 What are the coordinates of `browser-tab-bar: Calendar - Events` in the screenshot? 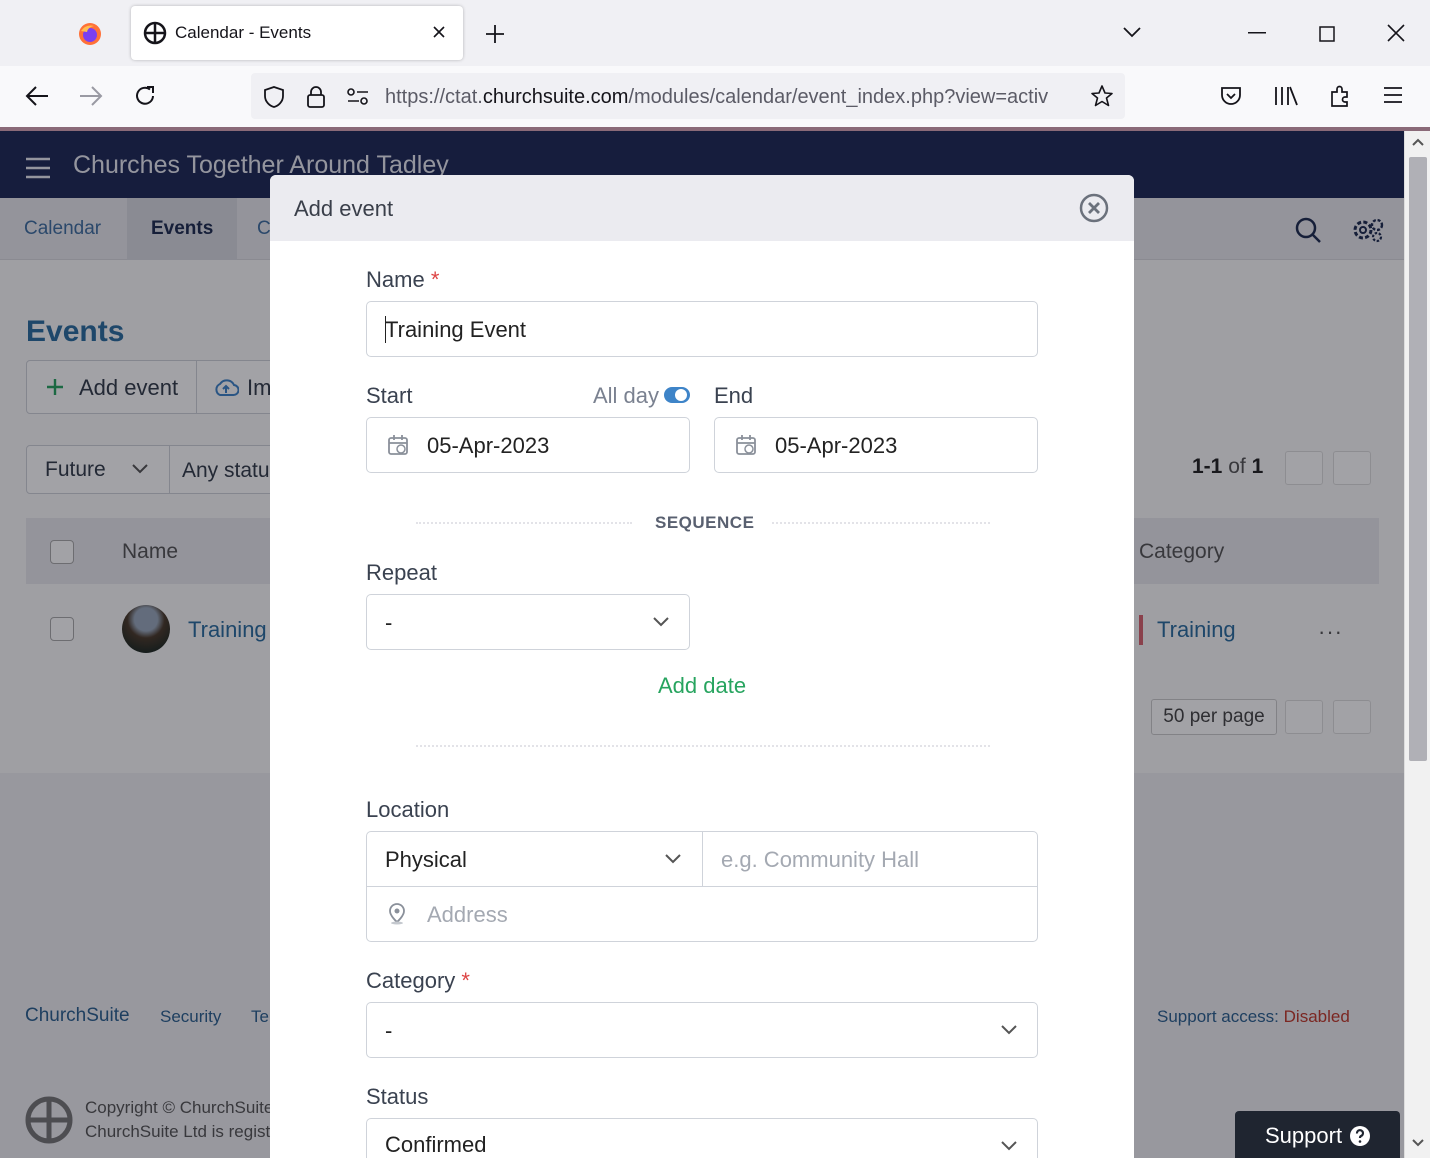 It's located at (715, 33).